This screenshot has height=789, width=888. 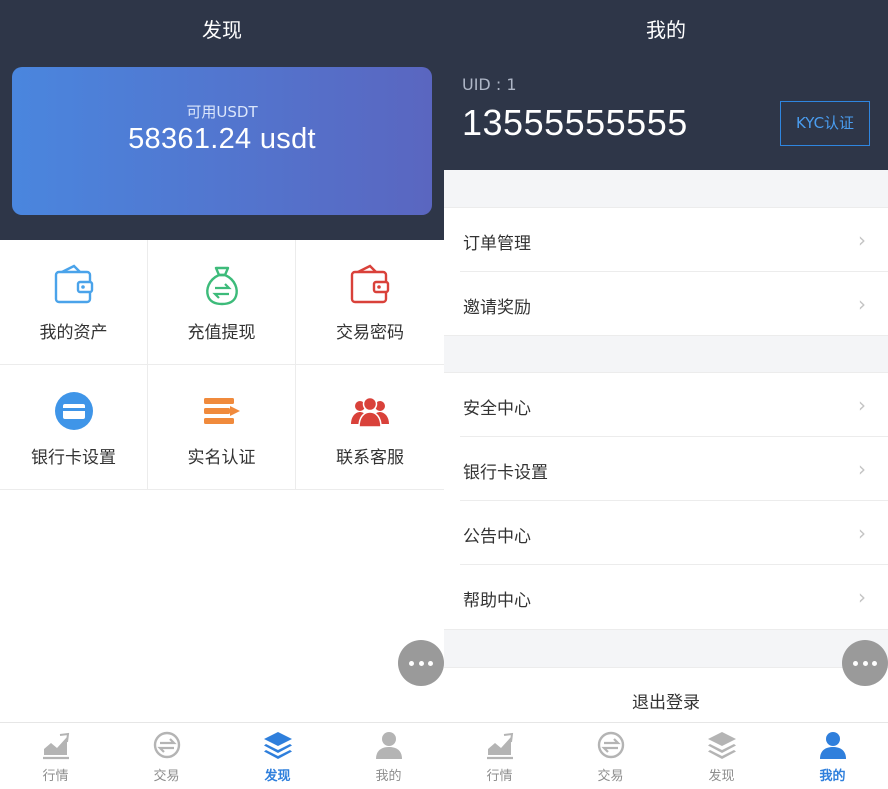 I want to click on grid-item-label: 我的资产, so click(x=73, y=333).